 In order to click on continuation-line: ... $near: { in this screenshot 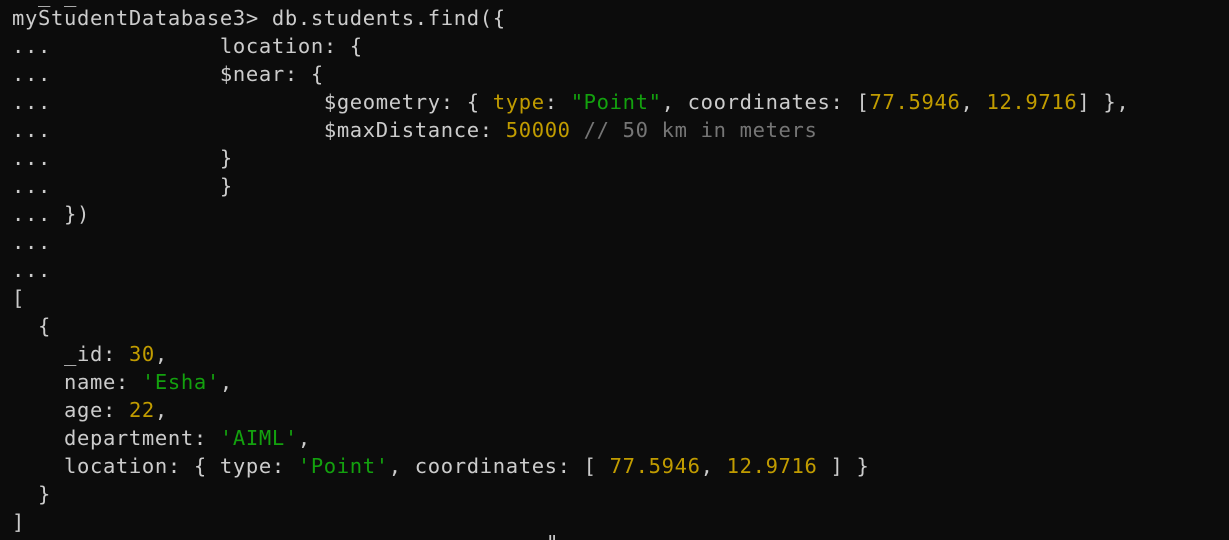, I will do `click(168, 74)`.